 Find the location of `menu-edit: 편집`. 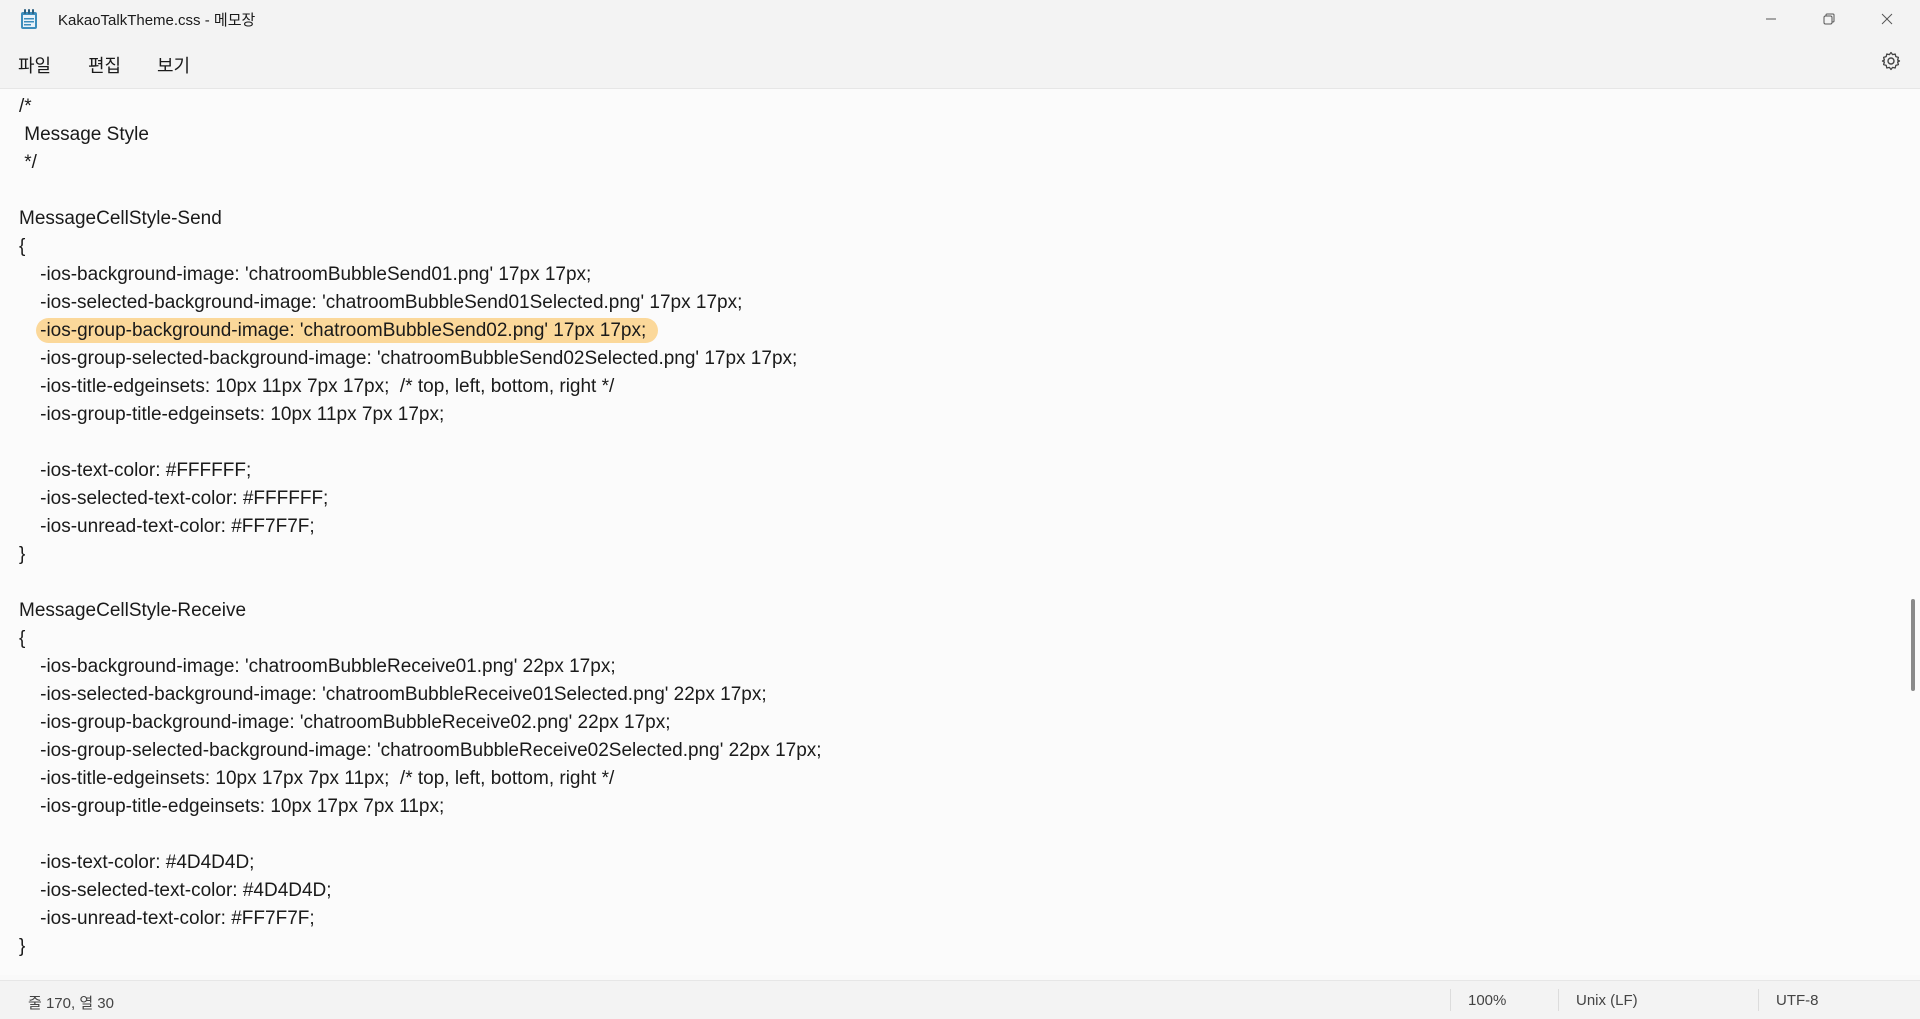

menu-edit: 편집 is located at coordinates (104, 65).